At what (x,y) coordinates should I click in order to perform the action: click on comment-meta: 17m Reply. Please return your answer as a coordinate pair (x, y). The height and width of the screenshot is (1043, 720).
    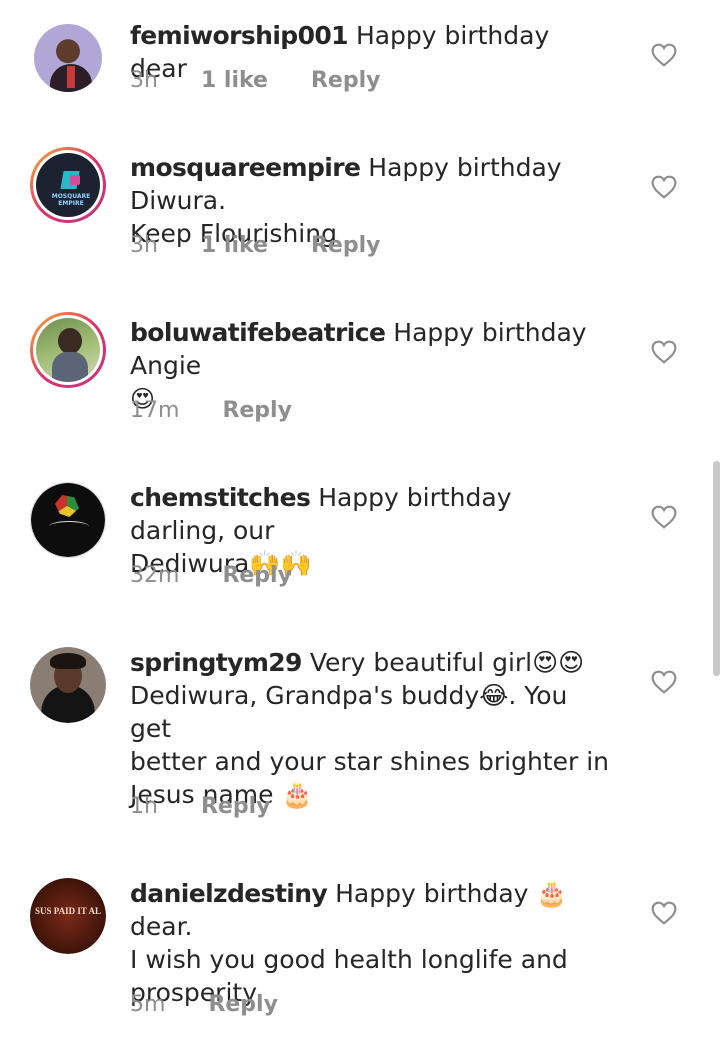
    Looking at the image, I should click on (229, 410).